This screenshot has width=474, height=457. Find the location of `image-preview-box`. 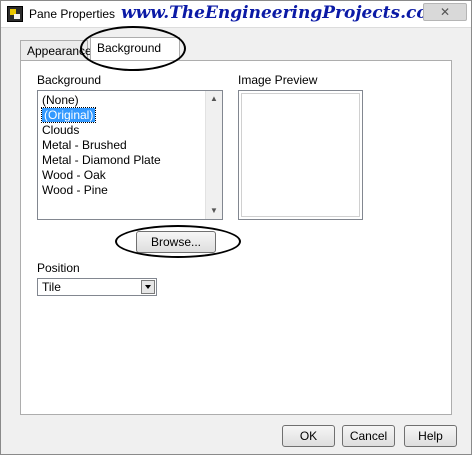

image-preview-box is located at coordinates (300, 155).